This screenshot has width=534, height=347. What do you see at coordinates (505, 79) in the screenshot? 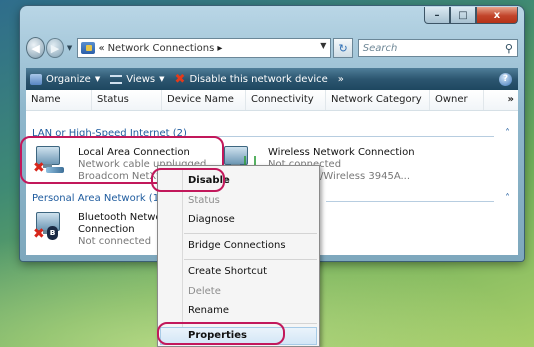
I see `help-icon: ?` at bounding box center [505, 79].